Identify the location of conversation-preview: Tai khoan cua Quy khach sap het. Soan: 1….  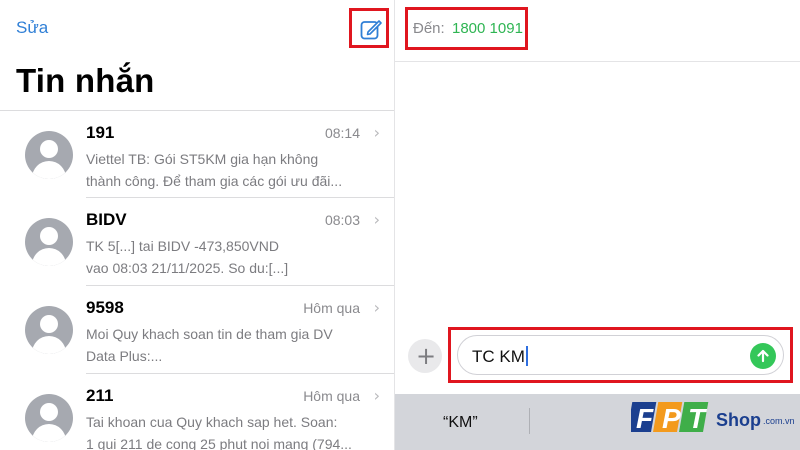
(232, 430).